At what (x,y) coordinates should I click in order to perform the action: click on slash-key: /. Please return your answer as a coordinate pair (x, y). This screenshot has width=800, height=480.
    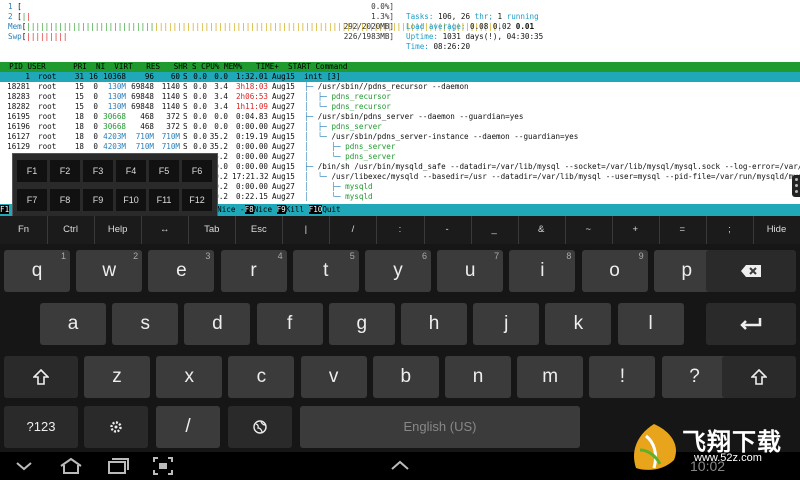
    Looking at the image, I should click on (188, 427).